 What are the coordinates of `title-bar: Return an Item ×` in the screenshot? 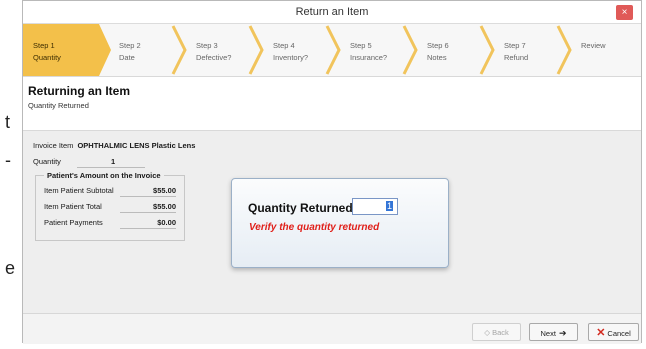 It's located at (332, 12).